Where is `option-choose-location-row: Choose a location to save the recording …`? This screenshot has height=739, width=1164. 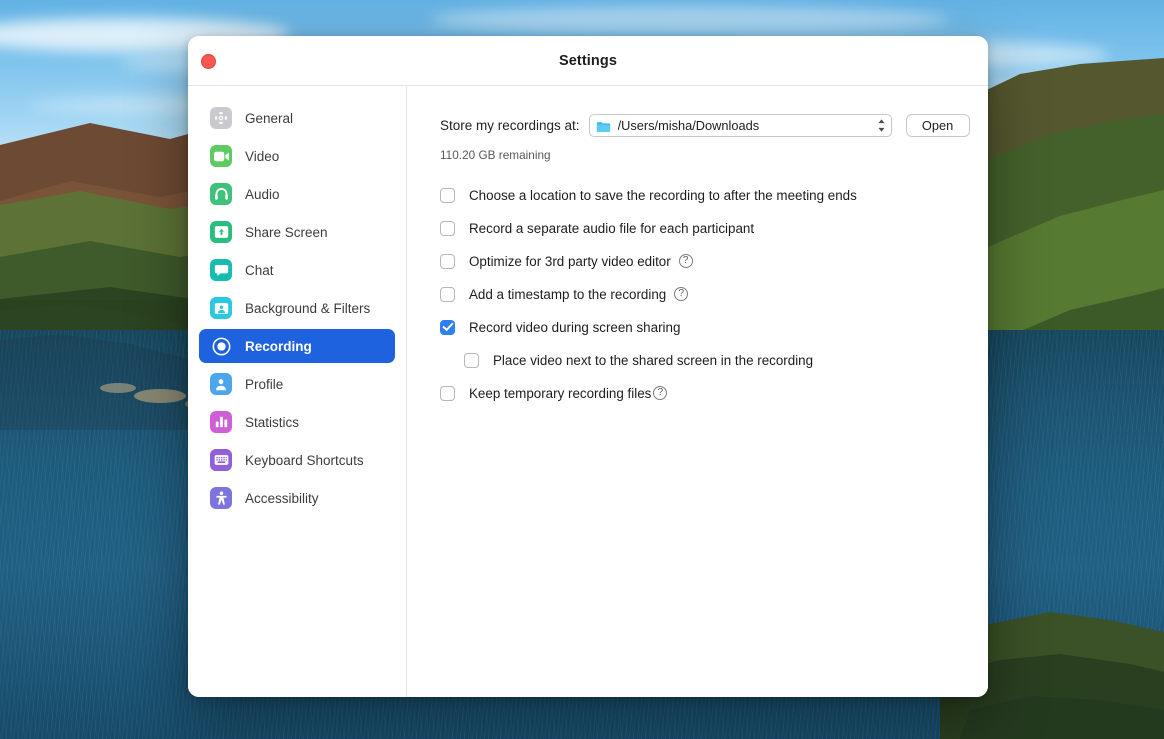 option-choose-location-row: Choose a location to save the recording … is located at coordinates (697, 195).